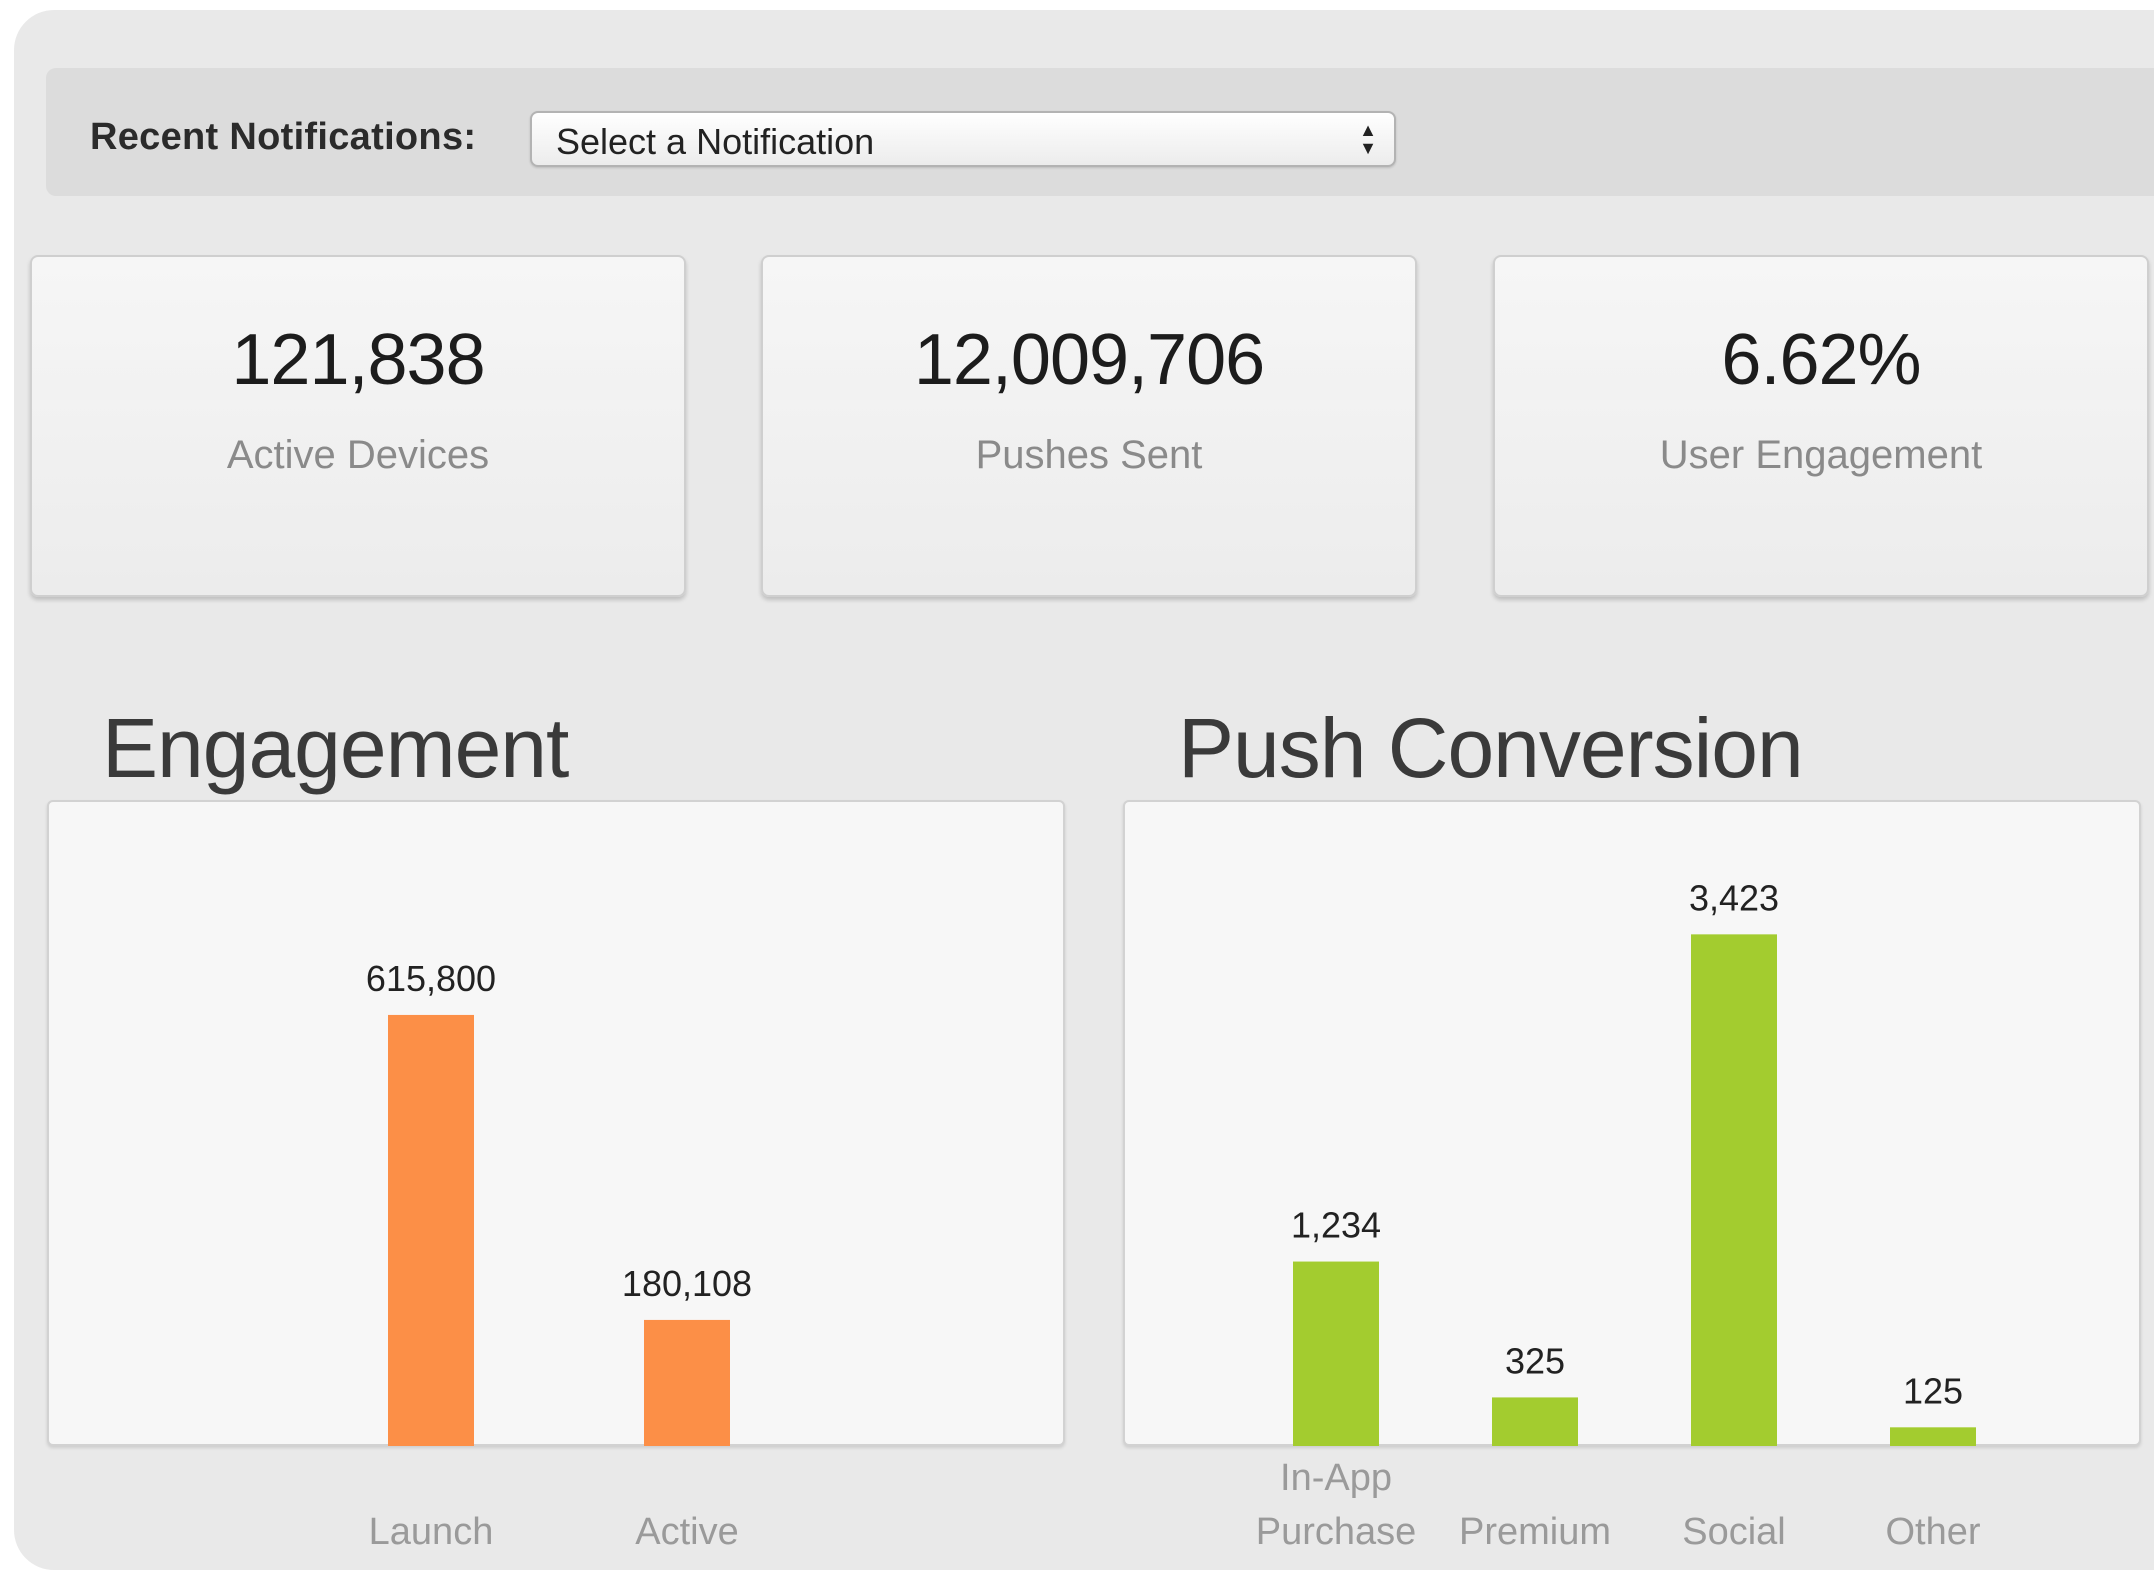 This screenshot has height=1570, width=2154. Describe the element at coordinates (1336, 1225) in the screenshot. I see `data-label: 1,234` at that location.